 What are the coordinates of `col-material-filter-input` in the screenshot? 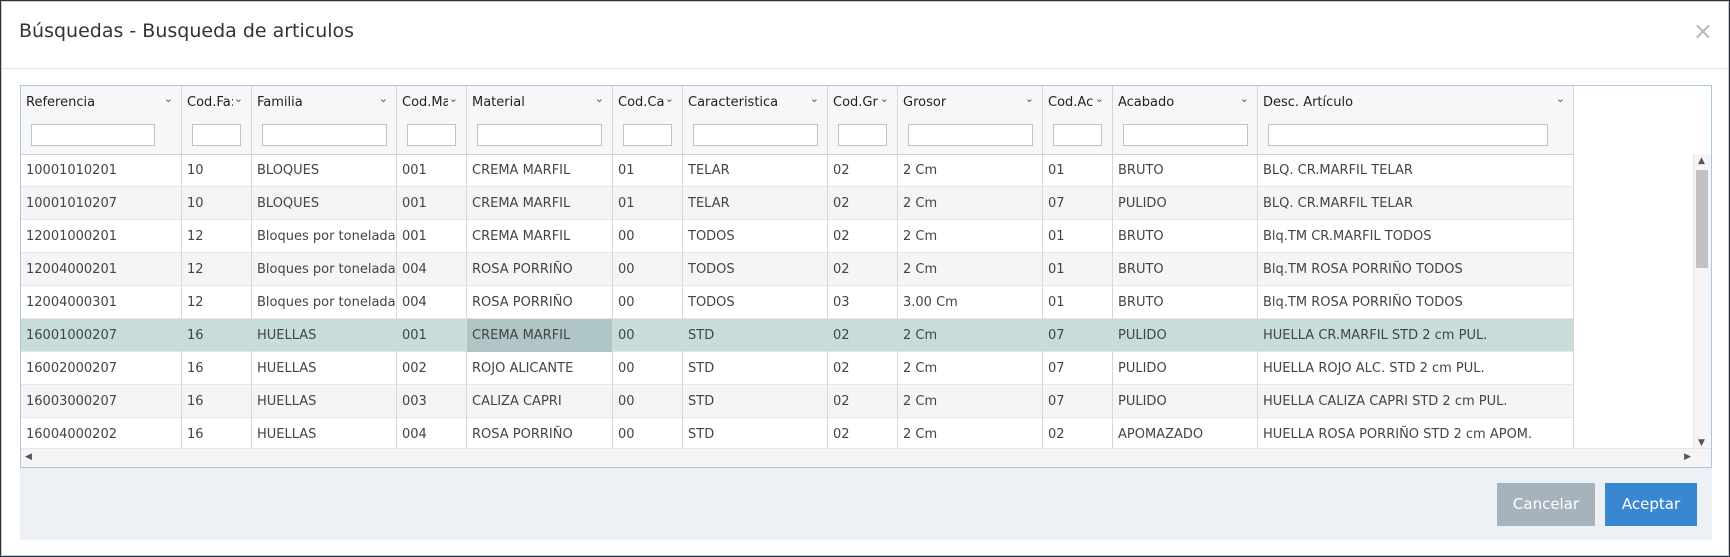 It's located at (539, 135).